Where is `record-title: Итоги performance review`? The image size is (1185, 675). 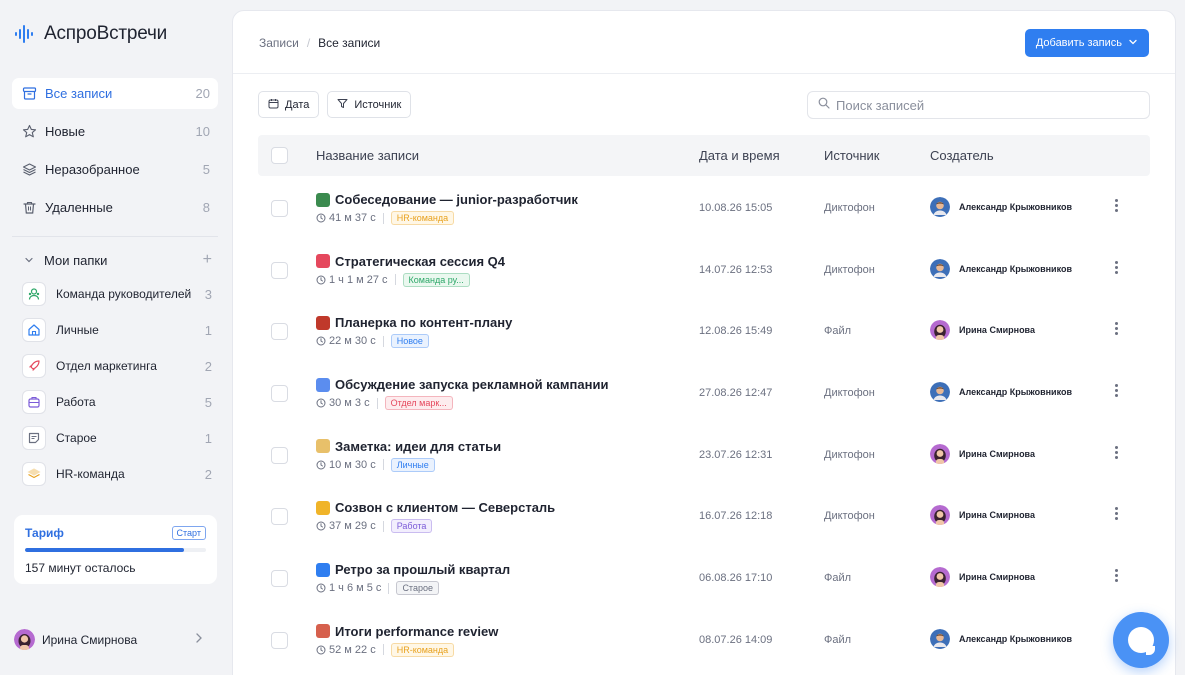 record-title: Итоги performance review is located at coordinates (407, 631).